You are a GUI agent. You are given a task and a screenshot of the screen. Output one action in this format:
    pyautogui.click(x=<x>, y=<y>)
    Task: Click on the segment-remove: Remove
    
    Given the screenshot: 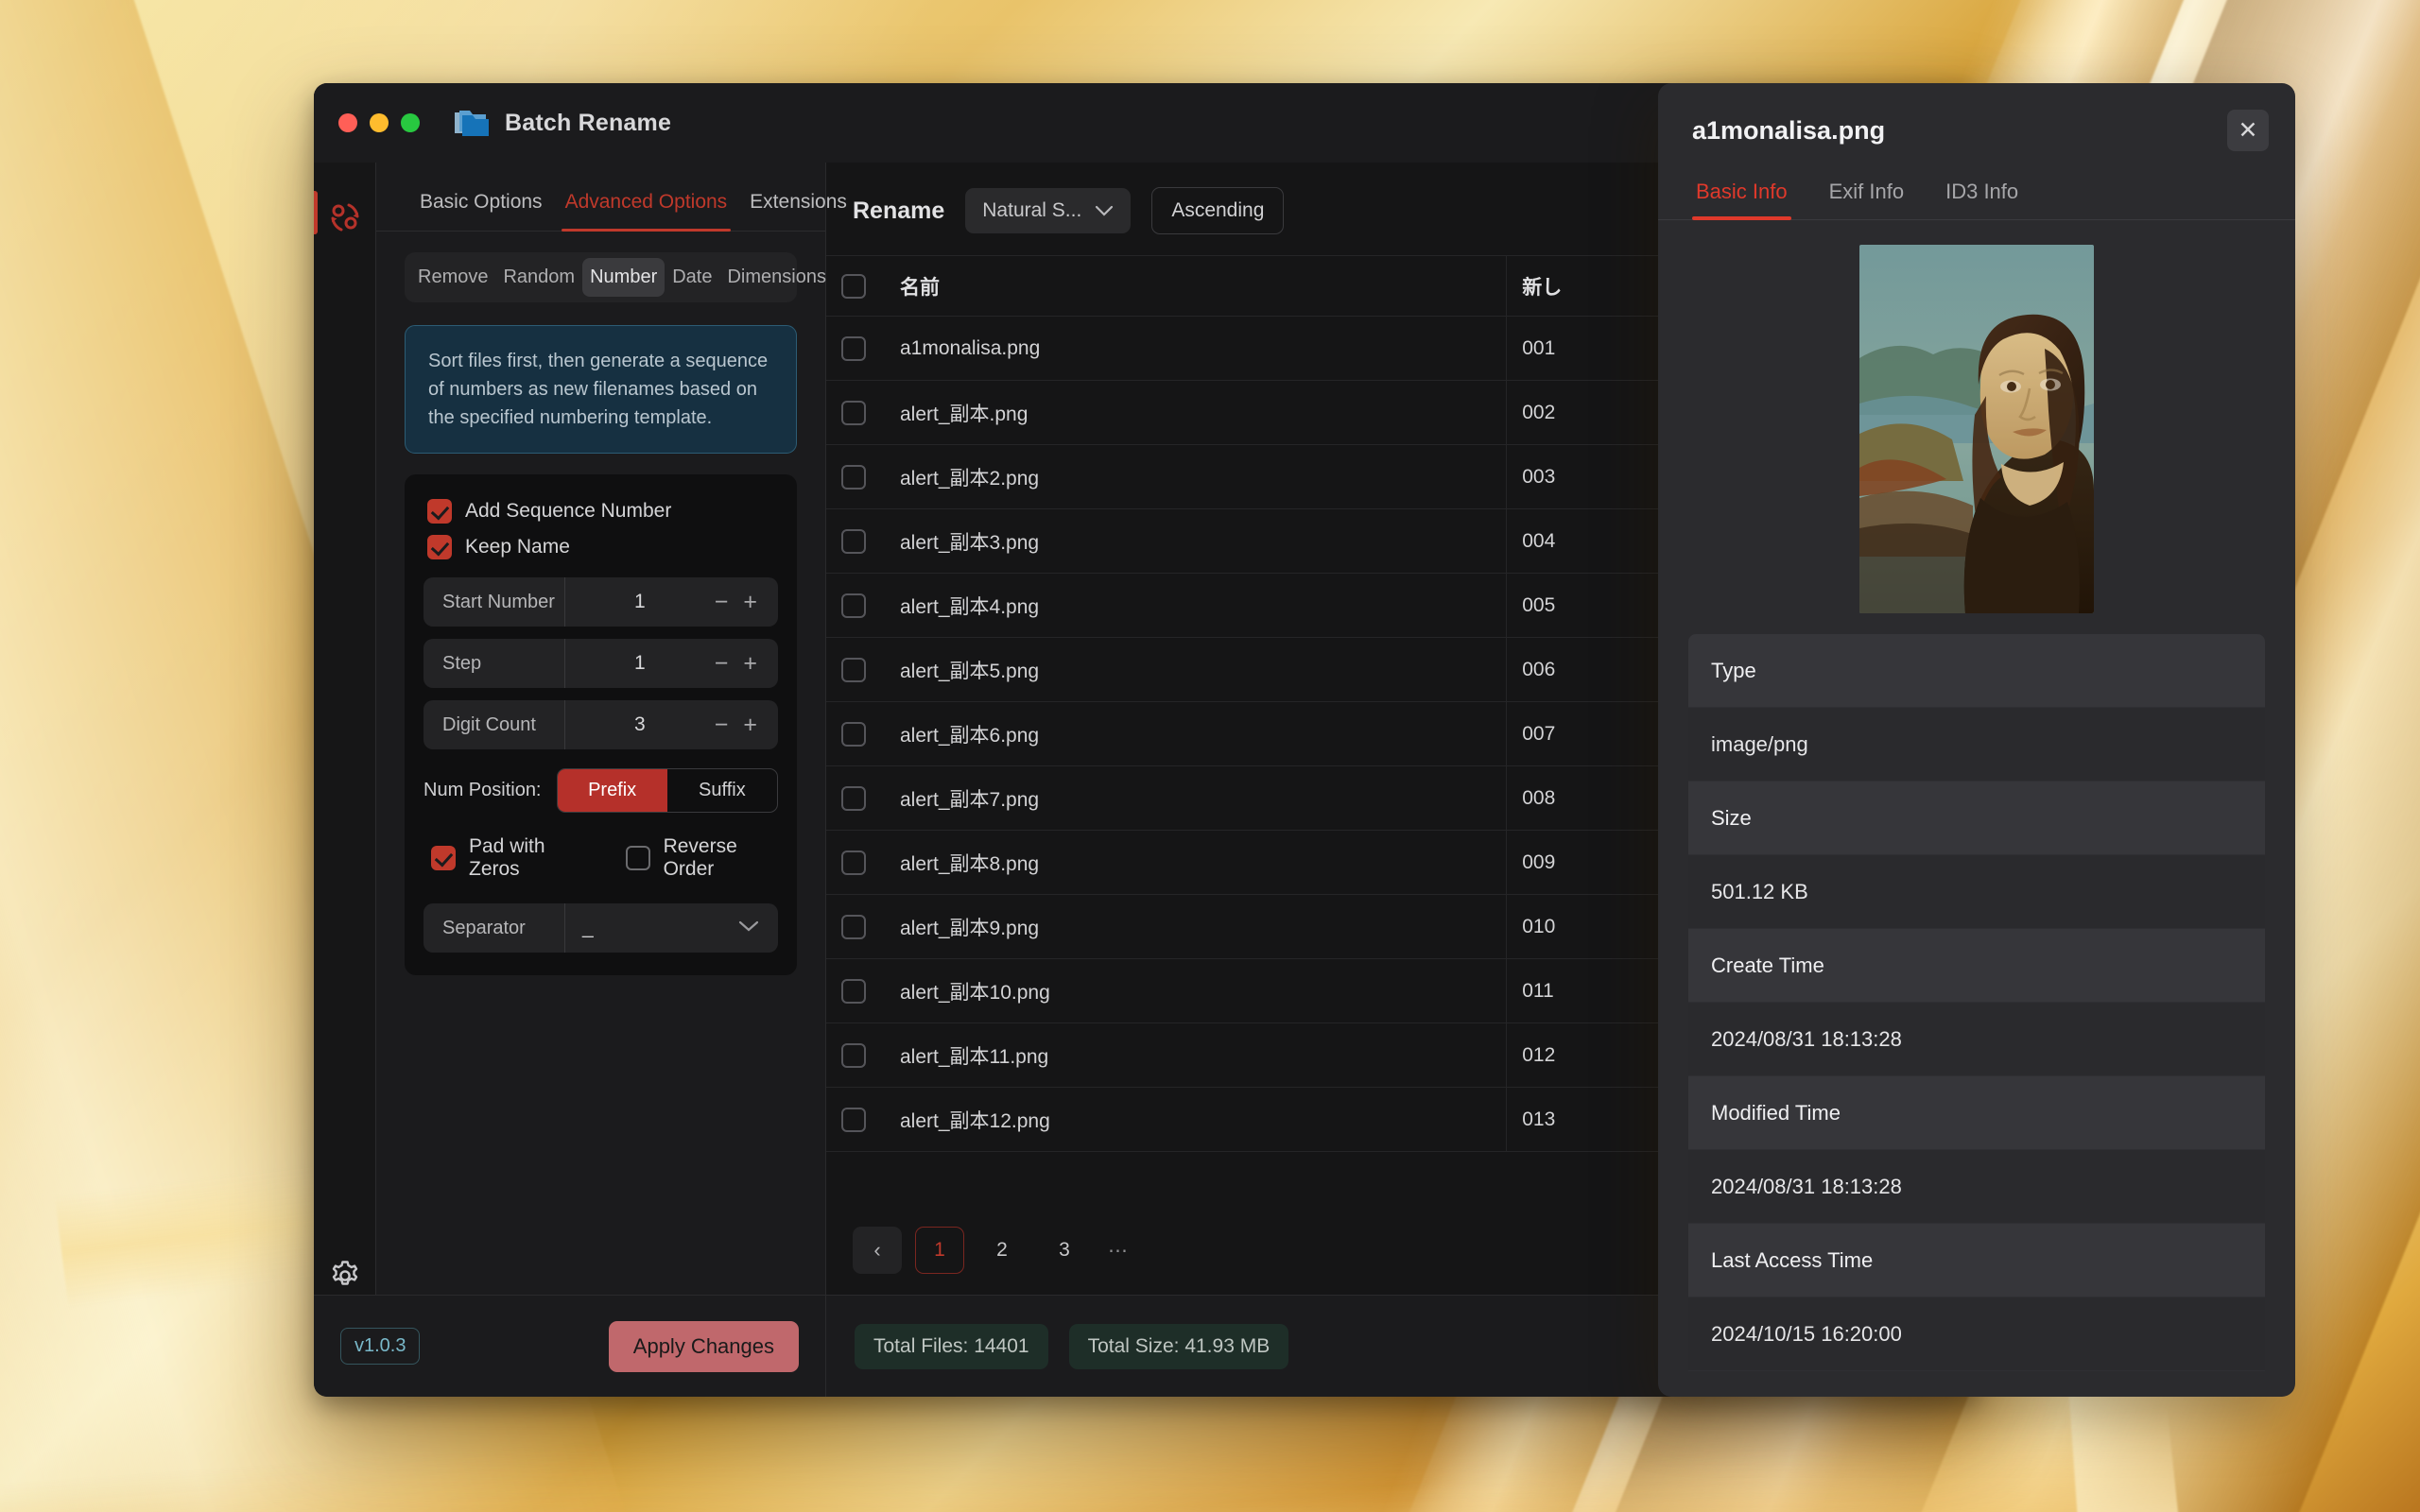 What is the action you would take?
    pyautogui.click(x=453, y=277)
    